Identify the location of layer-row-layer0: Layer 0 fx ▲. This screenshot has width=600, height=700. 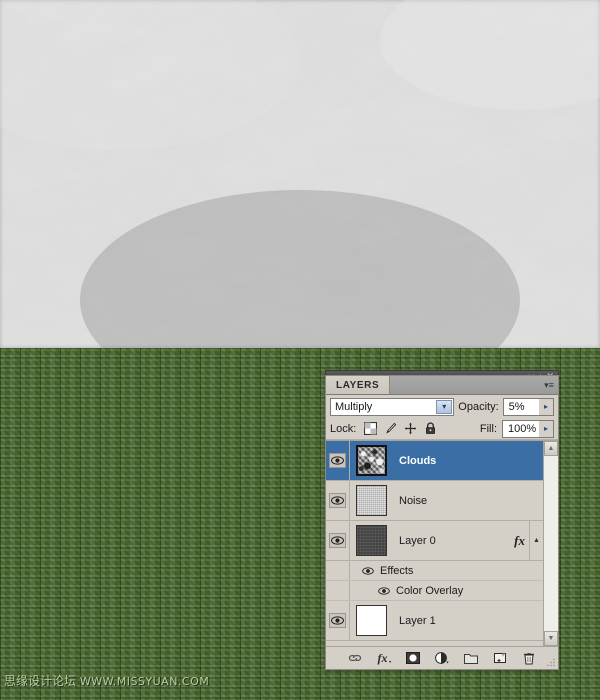
(434, 541).